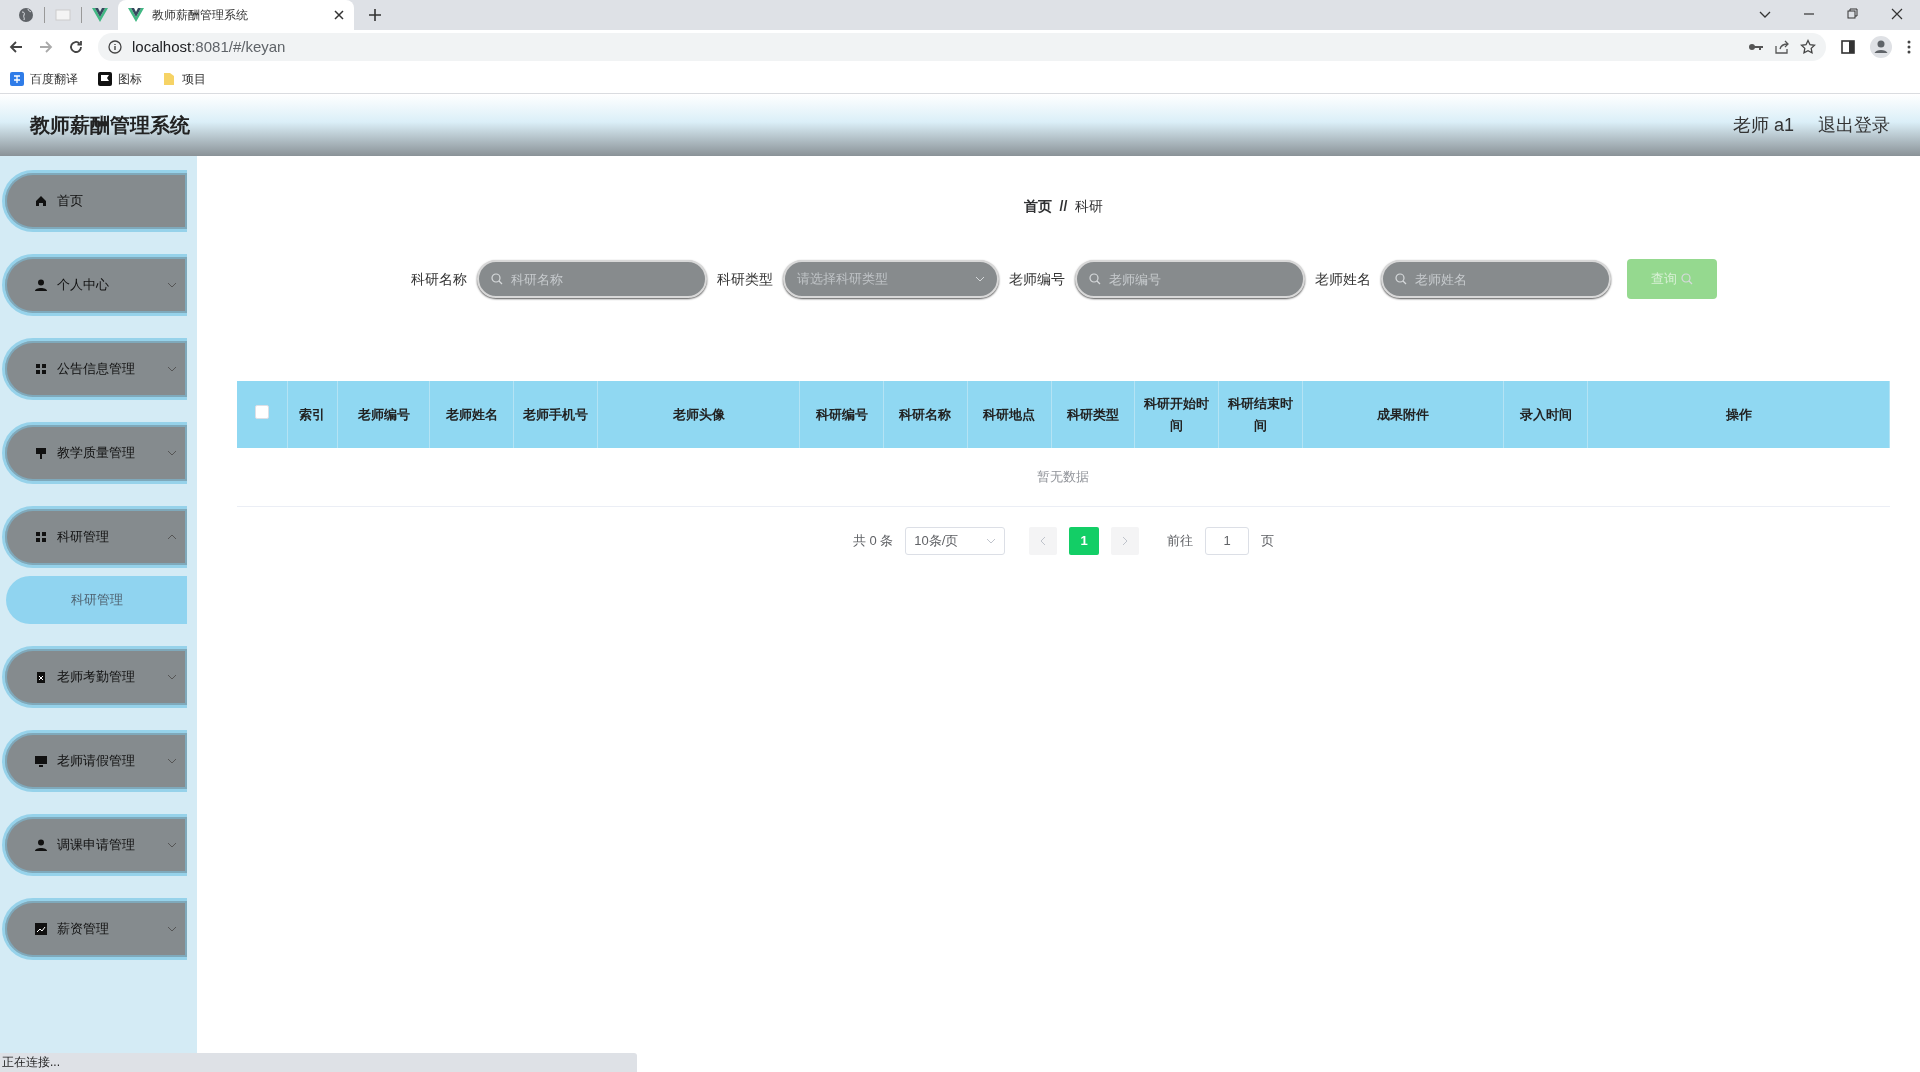  Describe the element at coordinates (16, 47) in the screenshot. I see `back-icon` at that location.